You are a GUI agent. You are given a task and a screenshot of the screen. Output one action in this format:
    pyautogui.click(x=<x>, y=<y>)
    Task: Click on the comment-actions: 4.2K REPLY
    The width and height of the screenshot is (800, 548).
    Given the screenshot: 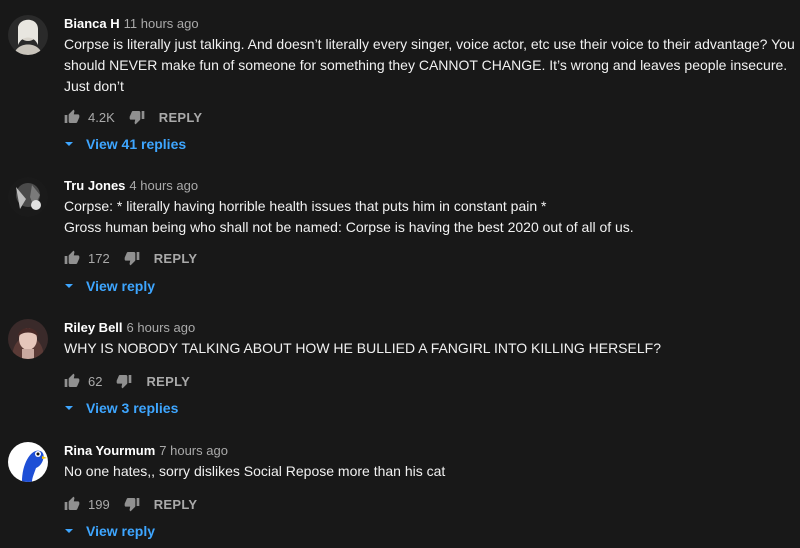 What is the action you would take?
    pyautogui.click(x=133, y=117)
    